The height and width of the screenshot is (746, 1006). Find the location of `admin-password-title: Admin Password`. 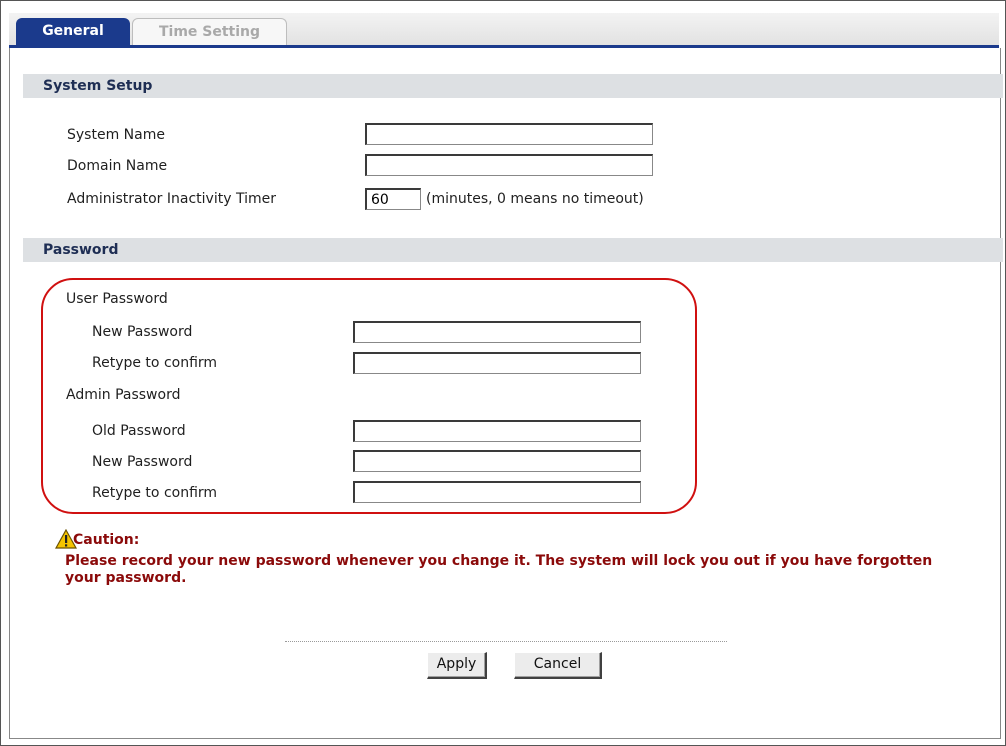

admin-password-title: Admin Password is located at coordinates (123, 395).